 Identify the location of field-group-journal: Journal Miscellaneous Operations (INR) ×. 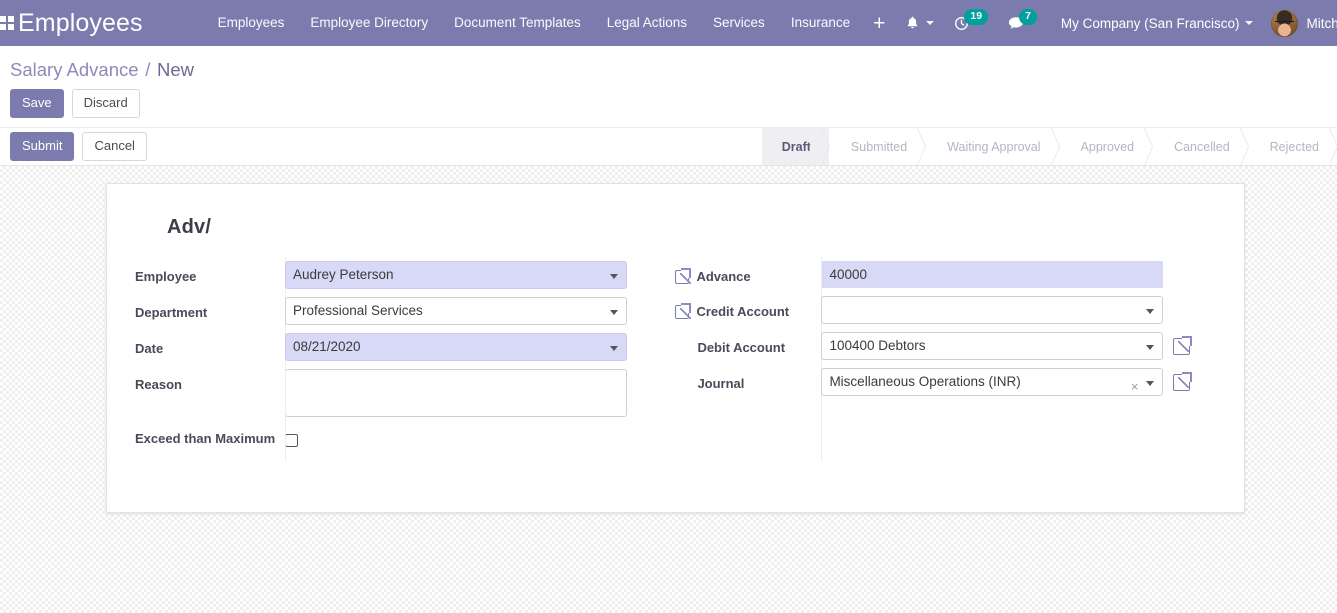
(945, 382).